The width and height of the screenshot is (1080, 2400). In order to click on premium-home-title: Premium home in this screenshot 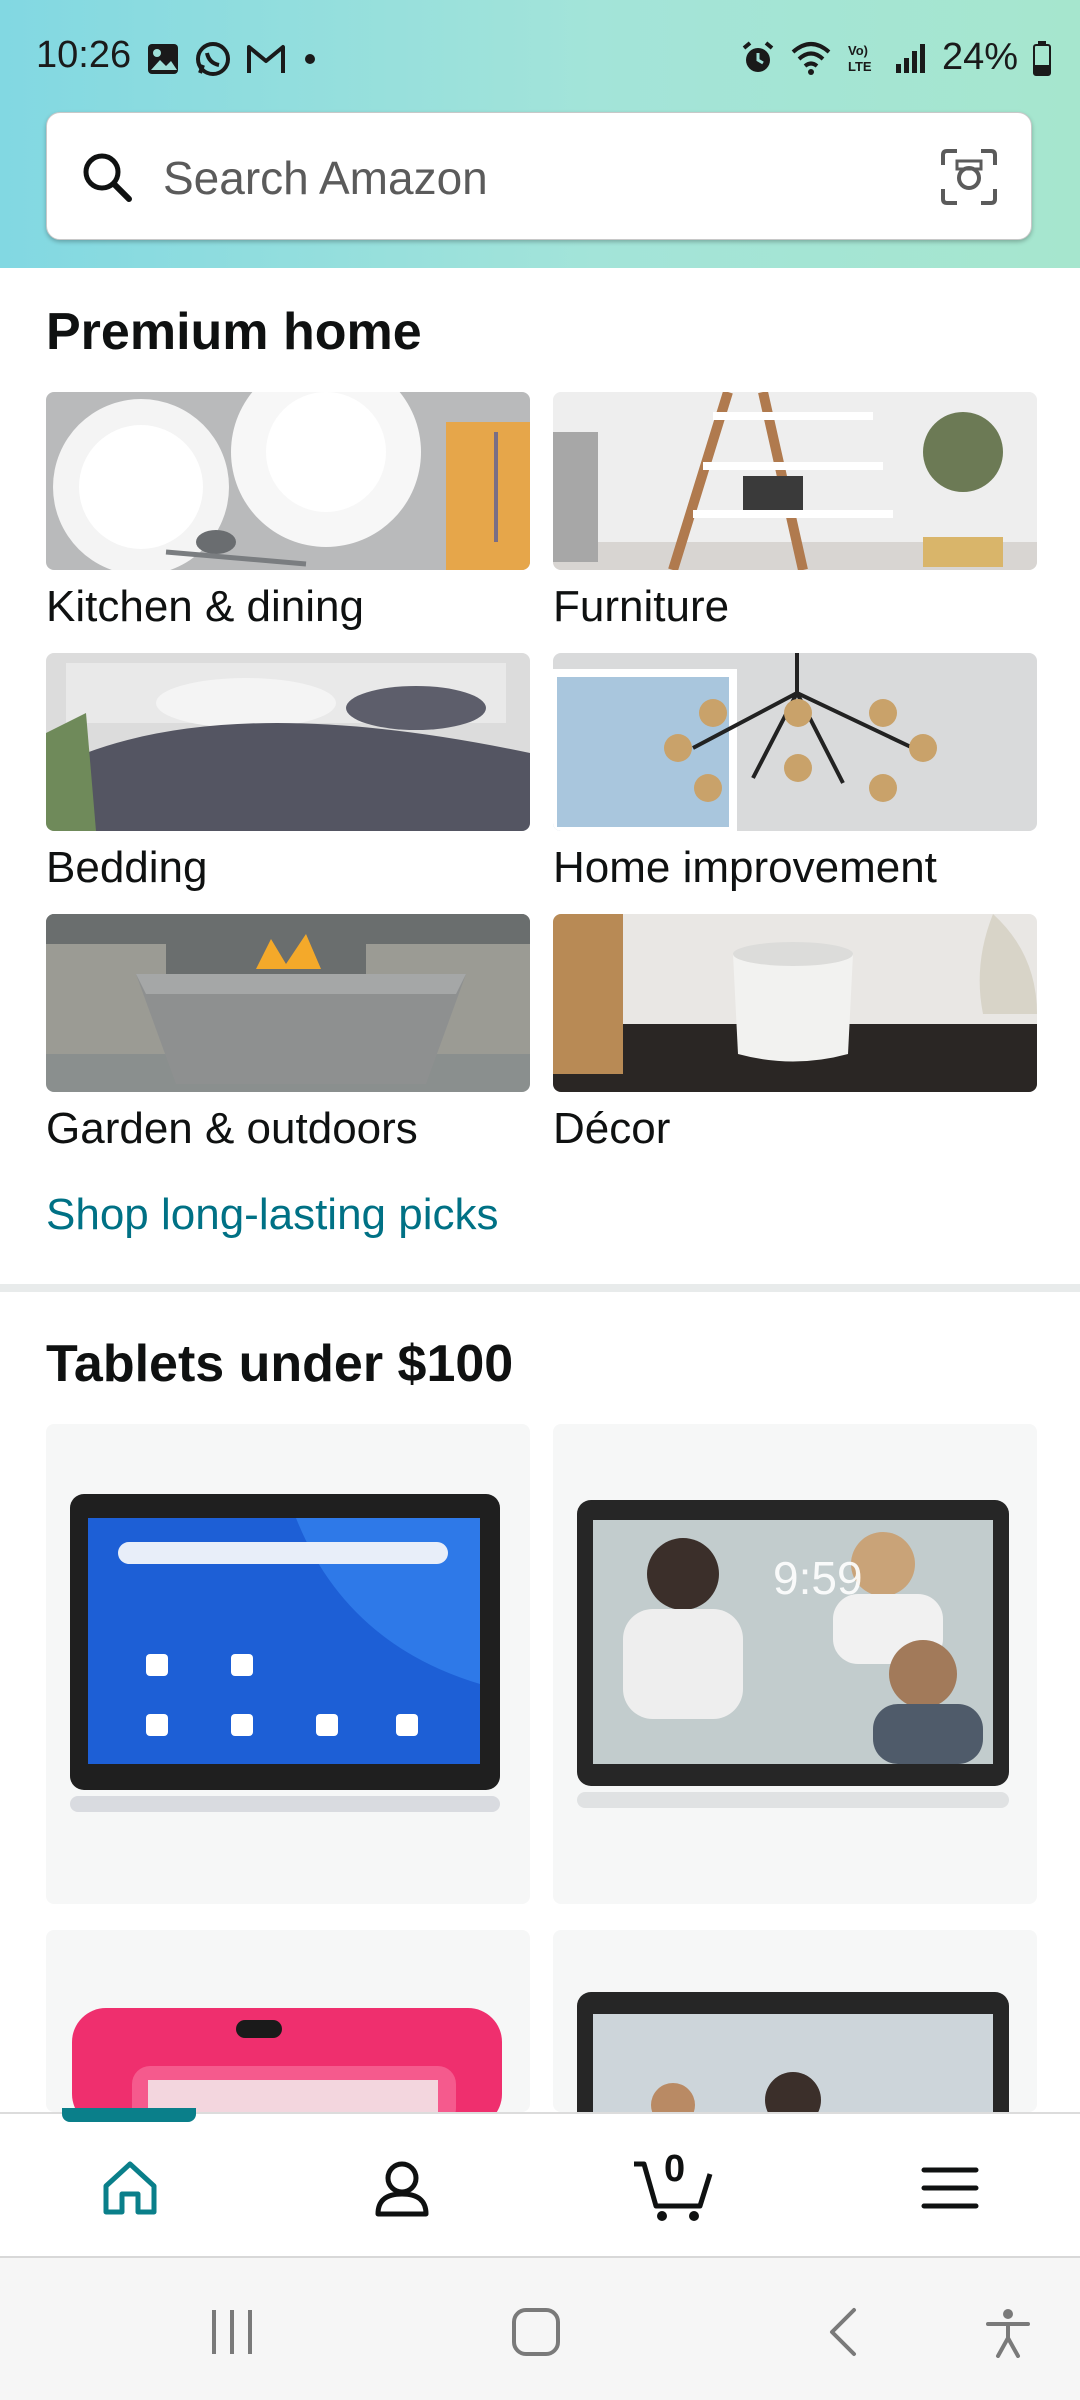, I will do `click(234, 332)`.